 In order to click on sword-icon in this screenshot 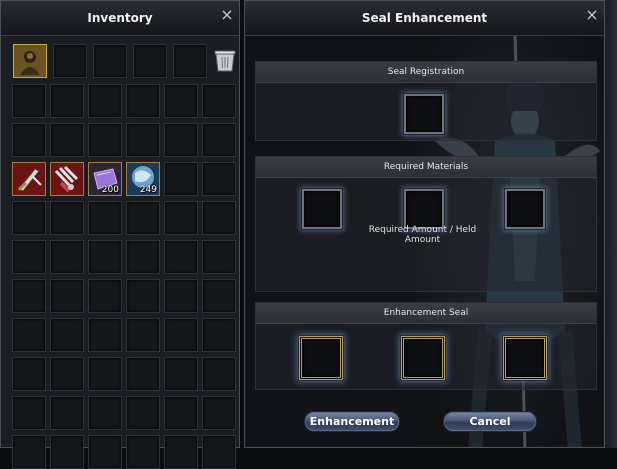, I will do `click(29, 179)`.